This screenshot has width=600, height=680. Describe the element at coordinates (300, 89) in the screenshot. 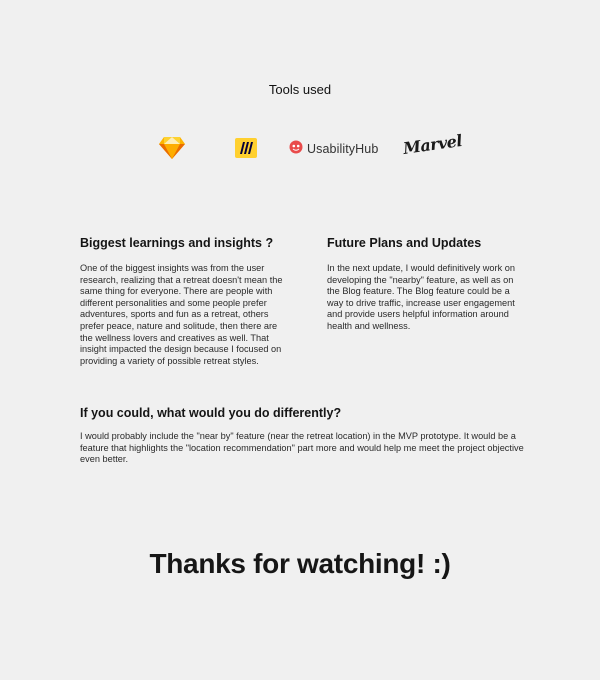

I see `tools-used-title: Tools used` at that location.